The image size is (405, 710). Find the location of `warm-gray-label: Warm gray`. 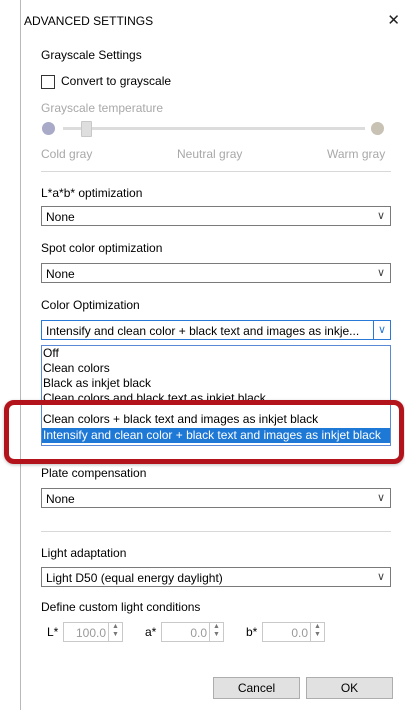

warm-gray-label: Warm gray is located at coordinates (356, 154).